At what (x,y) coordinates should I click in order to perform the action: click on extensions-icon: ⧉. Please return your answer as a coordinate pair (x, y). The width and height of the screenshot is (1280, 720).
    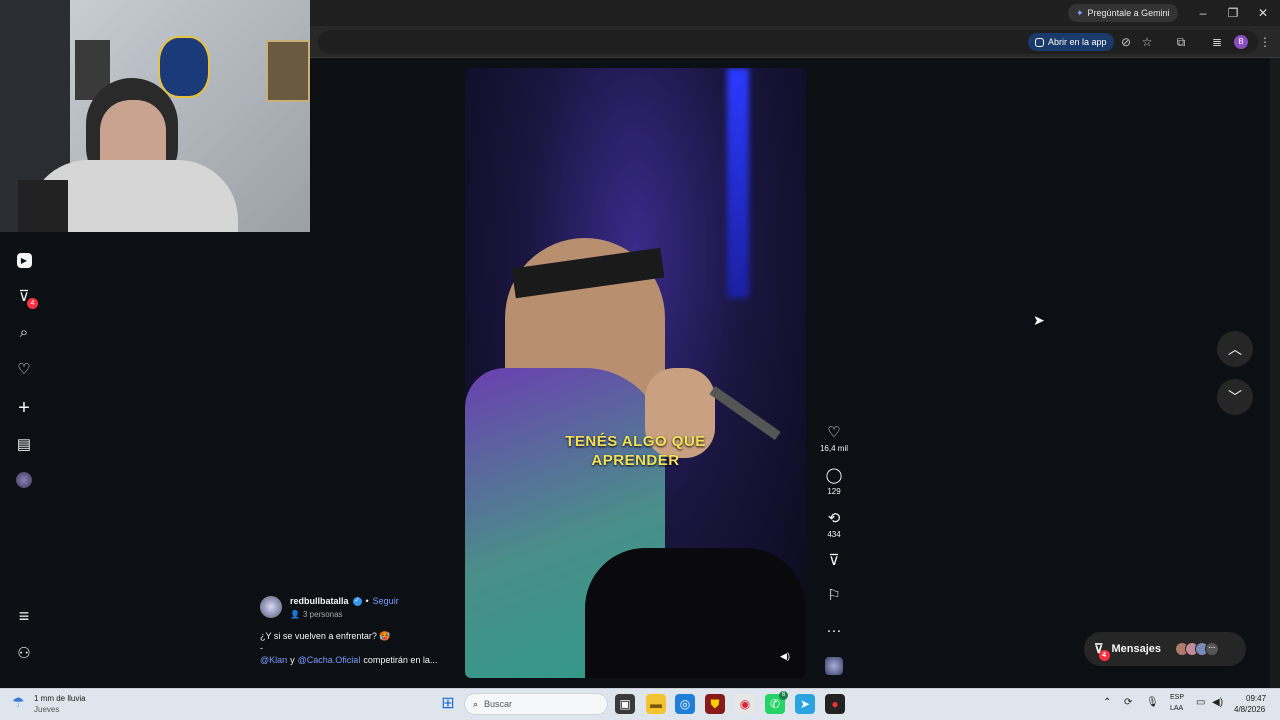
    Looking at the image, I should click on (1181, 42).